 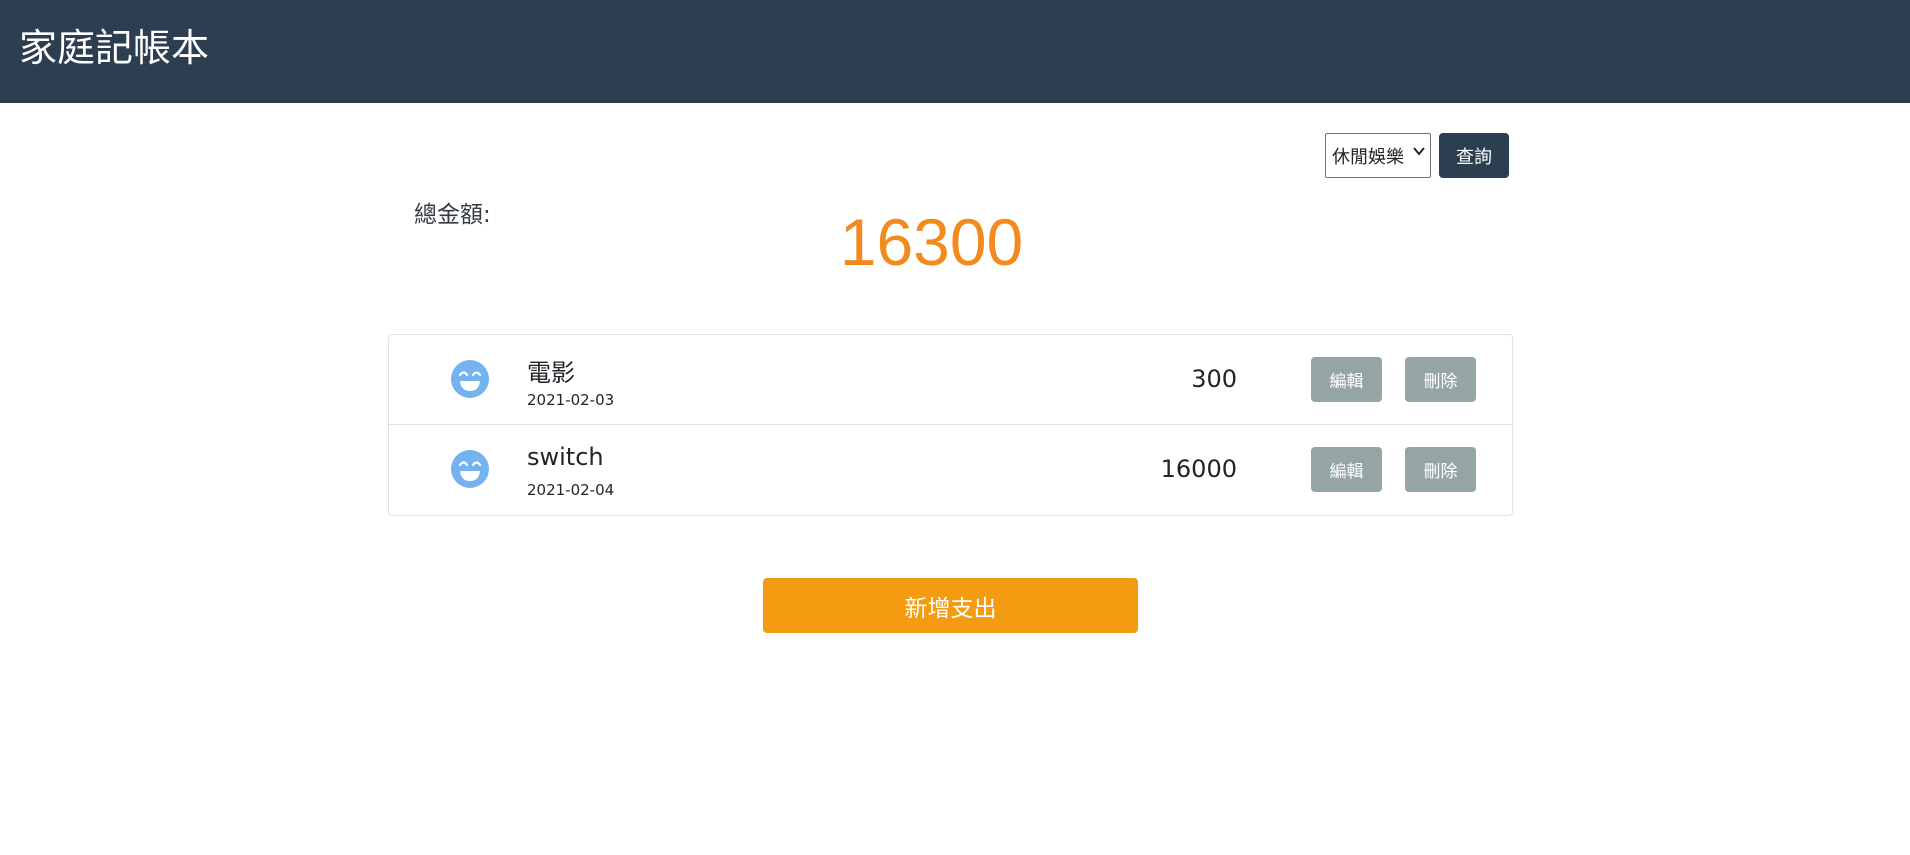 I want to click on expense-date: 2021-02-03, so click(x=571, y=400).